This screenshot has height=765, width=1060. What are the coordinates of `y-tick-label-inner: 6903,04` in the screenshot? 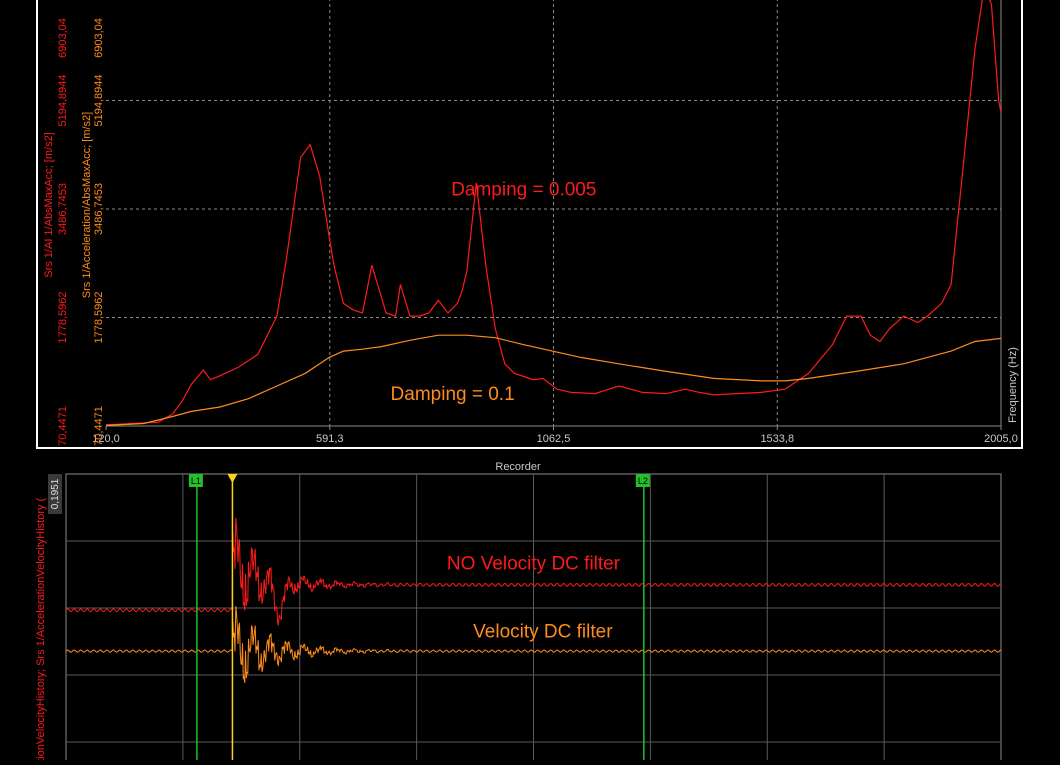 It's located at (99, 38).